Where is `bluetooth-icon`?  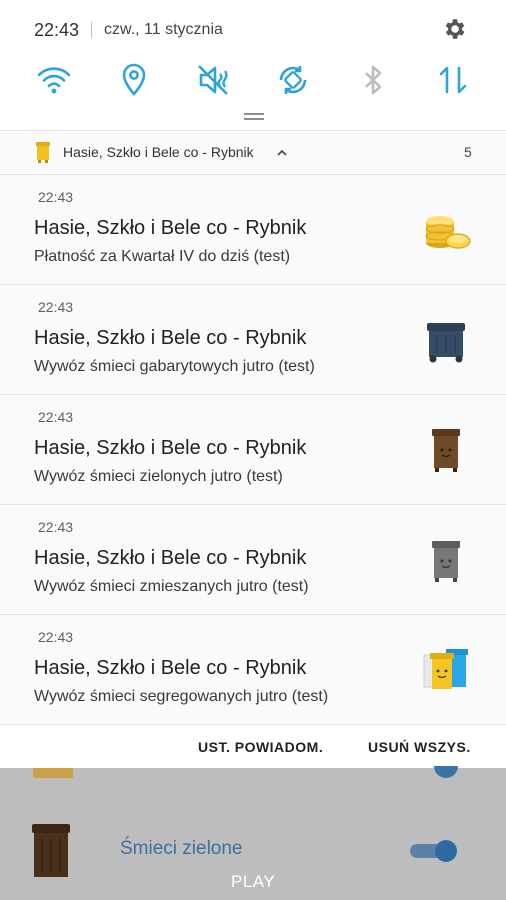 bluetooth-icon is located at coordinates (373, 80).